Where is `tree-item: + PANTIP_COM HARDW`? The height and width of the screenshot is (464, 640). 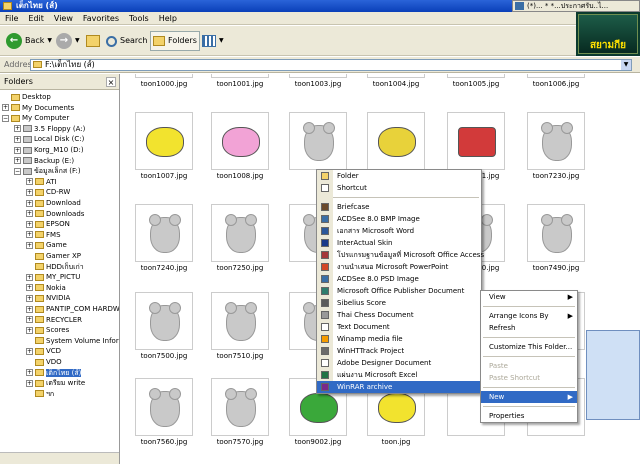 tree-item: + PANTIP_COM HARDW is located at coordinates (72, 309).